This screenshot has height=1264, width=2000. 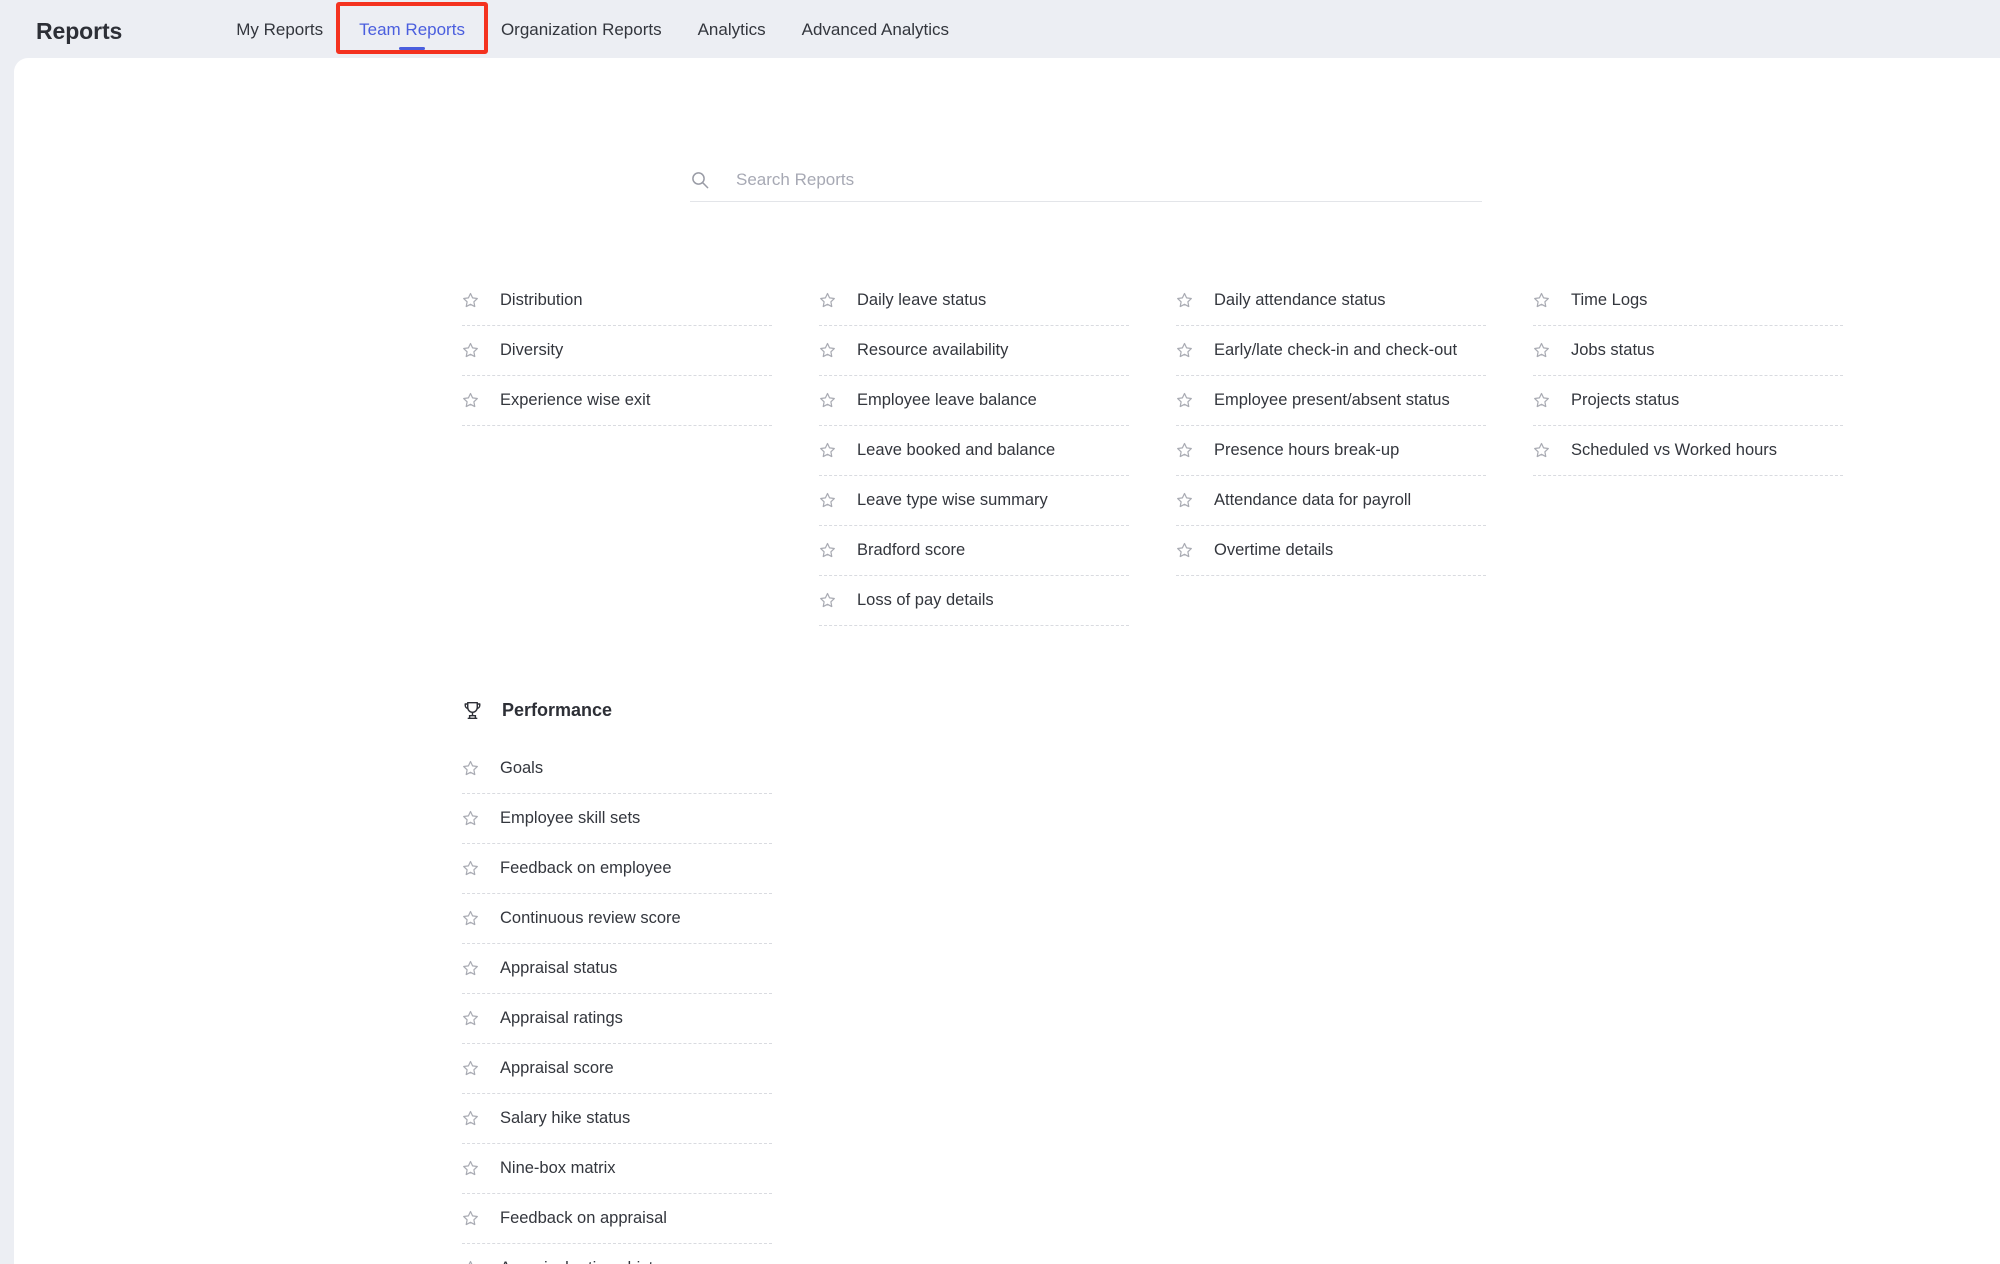 I want to click on report-item-label: Employee present/absent status, so click(x=1332, y=400).